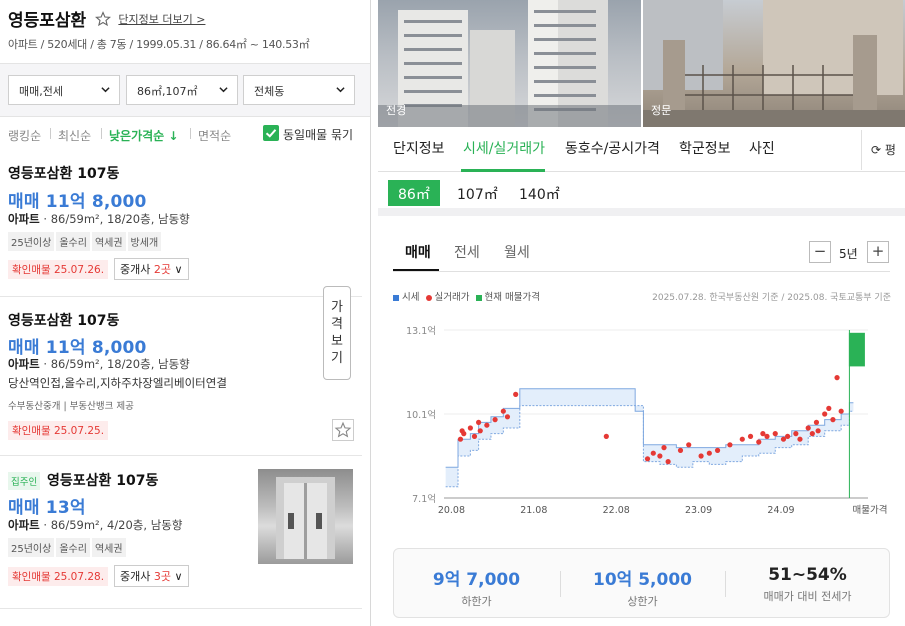  I want to click on bookmark-button, so click(343, 430).